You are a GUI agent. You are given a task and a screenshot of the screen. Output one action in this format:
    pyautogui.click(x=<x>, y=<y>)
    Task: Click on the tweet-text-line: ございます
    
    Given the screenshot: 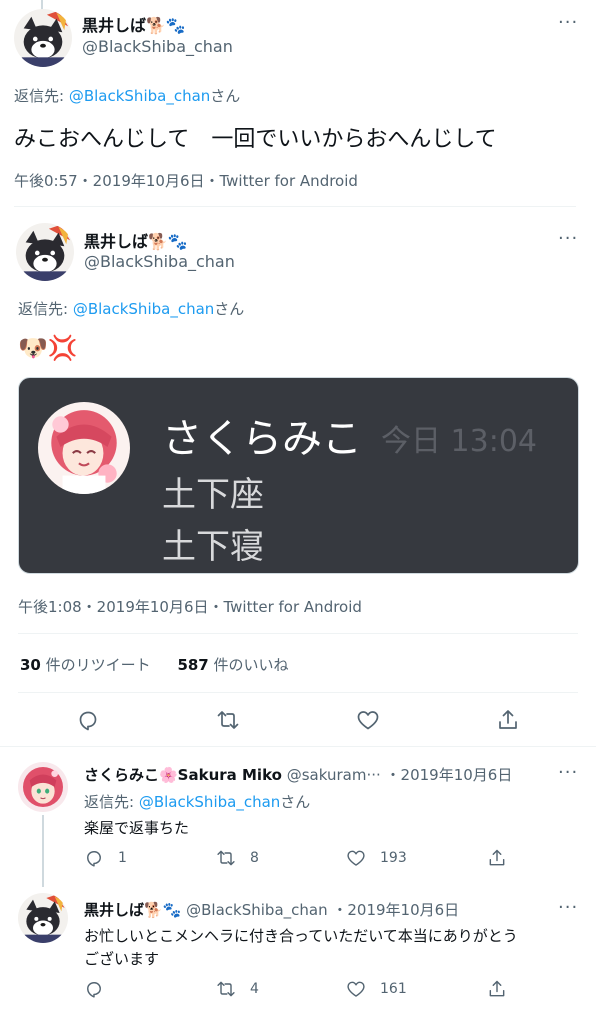 What is the action you would take?
    pyautogui.click(x=122, y=959)
    